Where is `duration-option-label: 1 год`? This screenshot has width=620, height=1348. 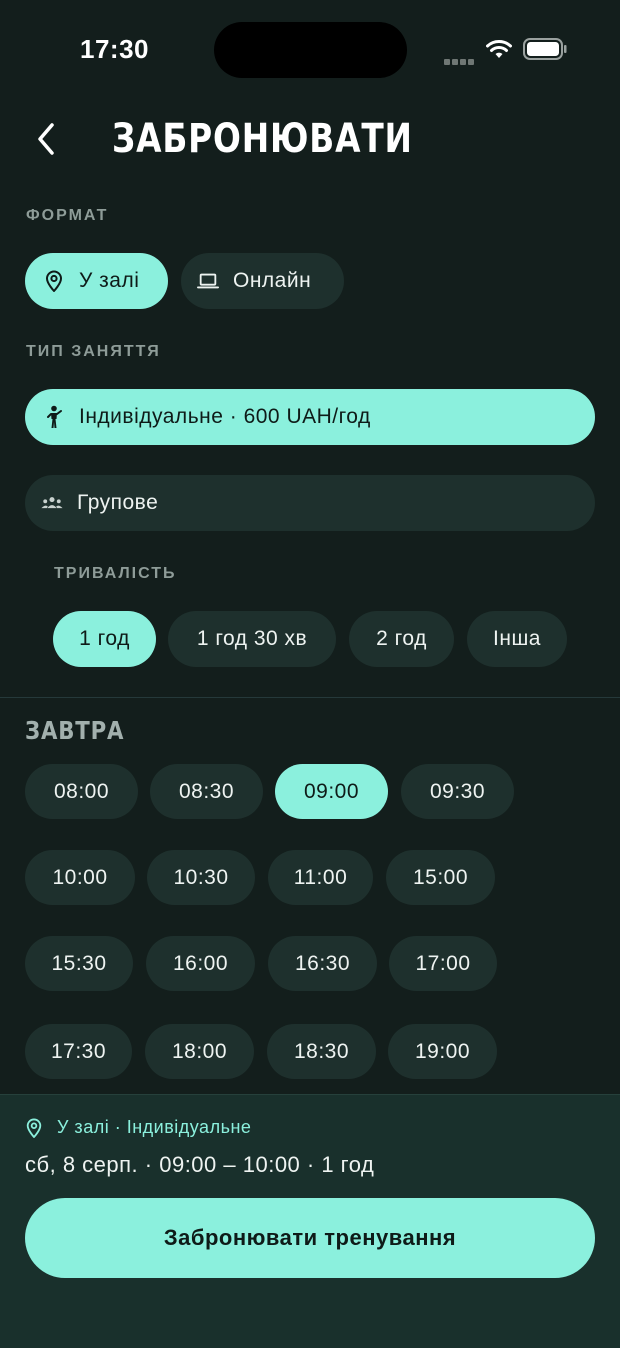
duration-option-label: 1 год is located at coordinates (104, 638).